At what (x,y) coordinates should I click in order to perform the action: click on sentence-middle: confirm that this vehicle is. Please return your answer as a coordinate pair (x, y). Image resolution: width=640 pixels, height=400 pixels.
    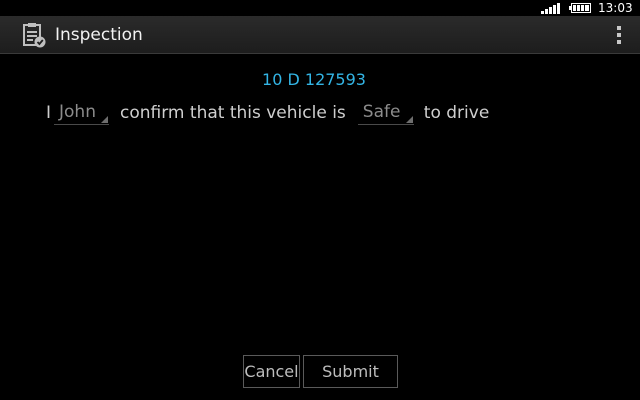
    Looking at the image, I should click on (233, 113).